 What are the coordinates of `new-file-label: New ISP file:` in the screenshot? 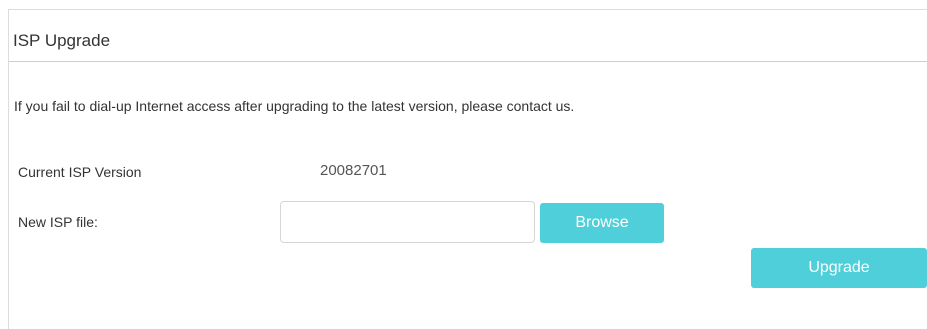 It's located at (58, 222).